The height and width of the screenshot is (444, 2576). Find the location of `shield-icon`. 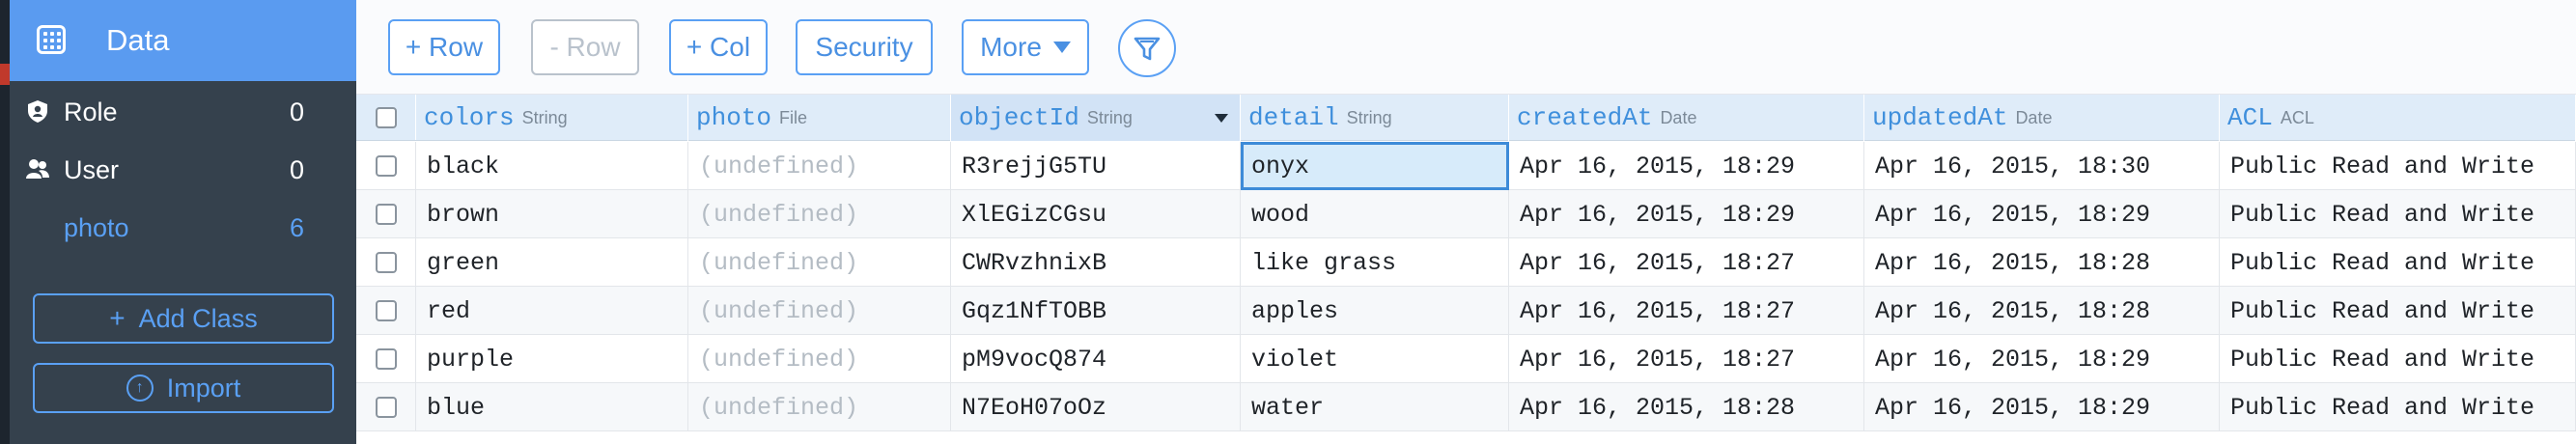

shield-icon is located at coordinates (37, 111).